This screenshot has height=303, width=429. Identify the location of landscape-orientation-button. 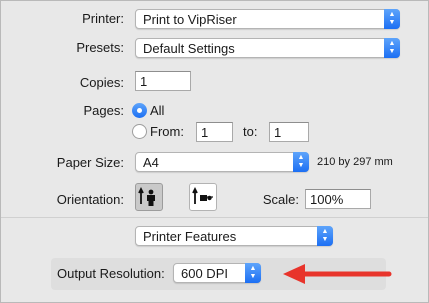
(203, 197).